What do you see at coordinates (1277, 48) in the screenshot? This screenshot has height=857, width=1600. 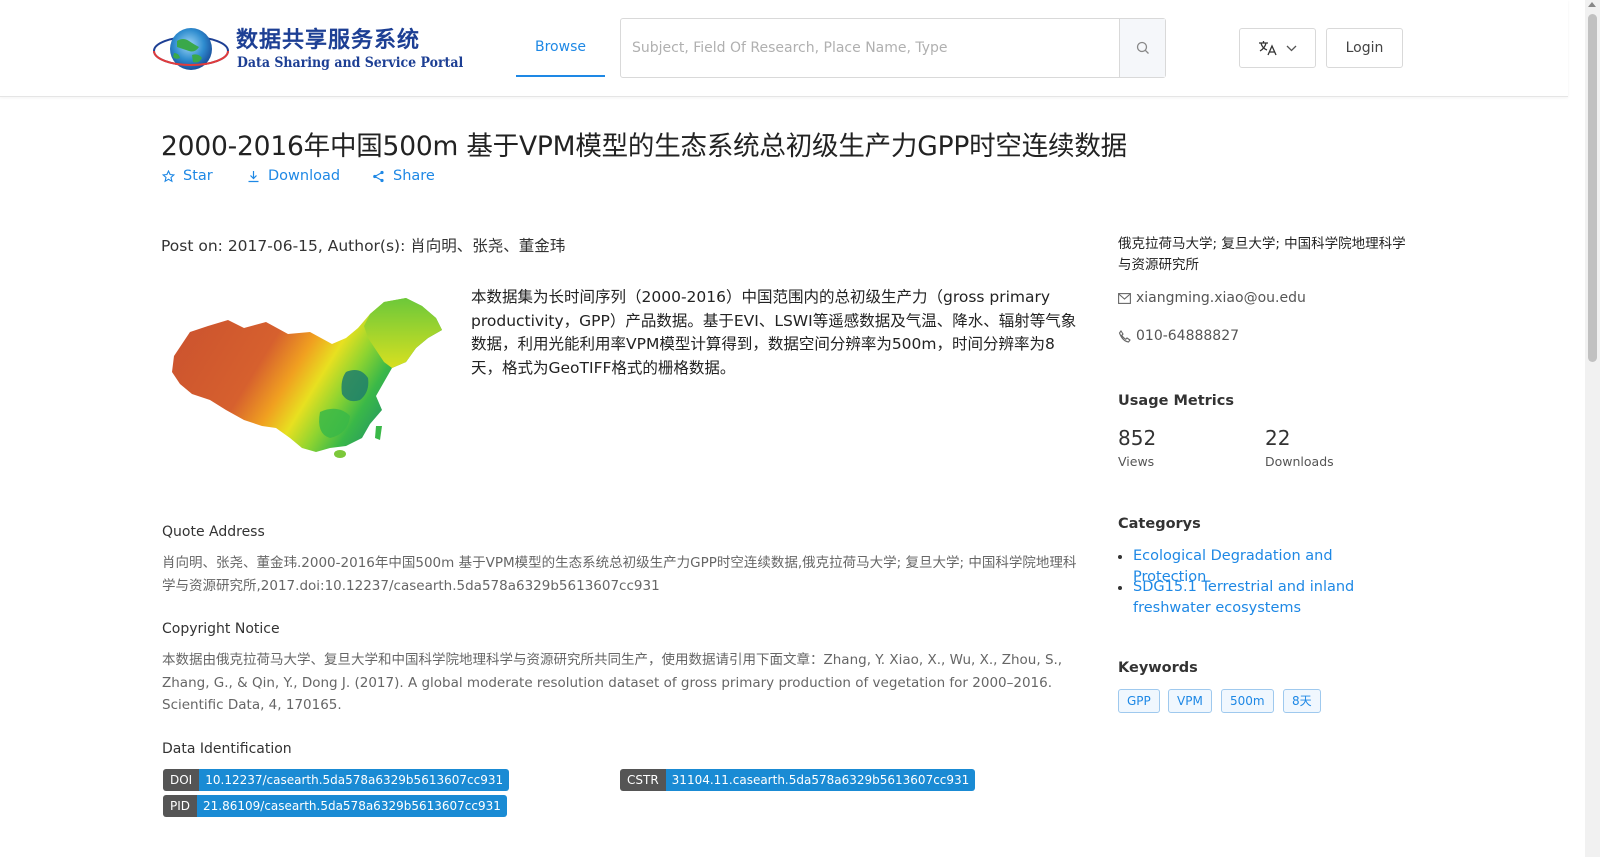 I see `language-dropdown` at bounding box center [1277, 48].